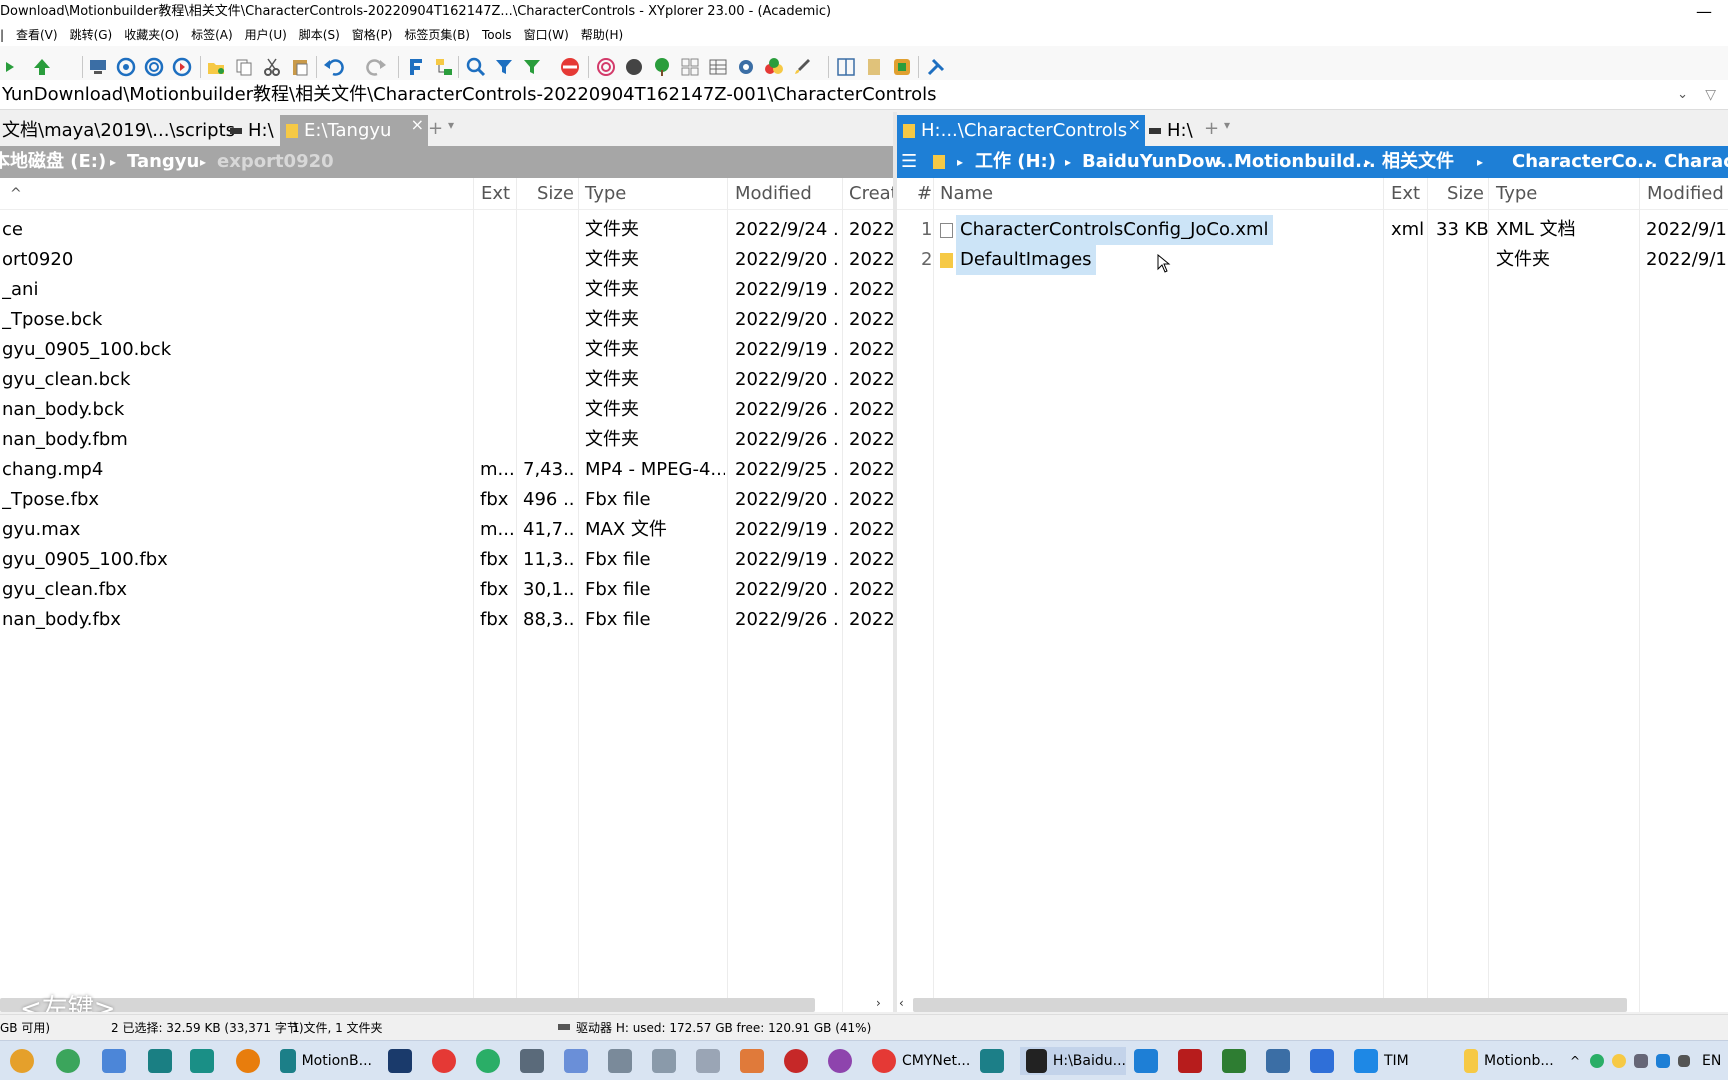 The image size is (1728, 1080). I want to click on taskbar-vscode-icon, so click(1149, 1061).